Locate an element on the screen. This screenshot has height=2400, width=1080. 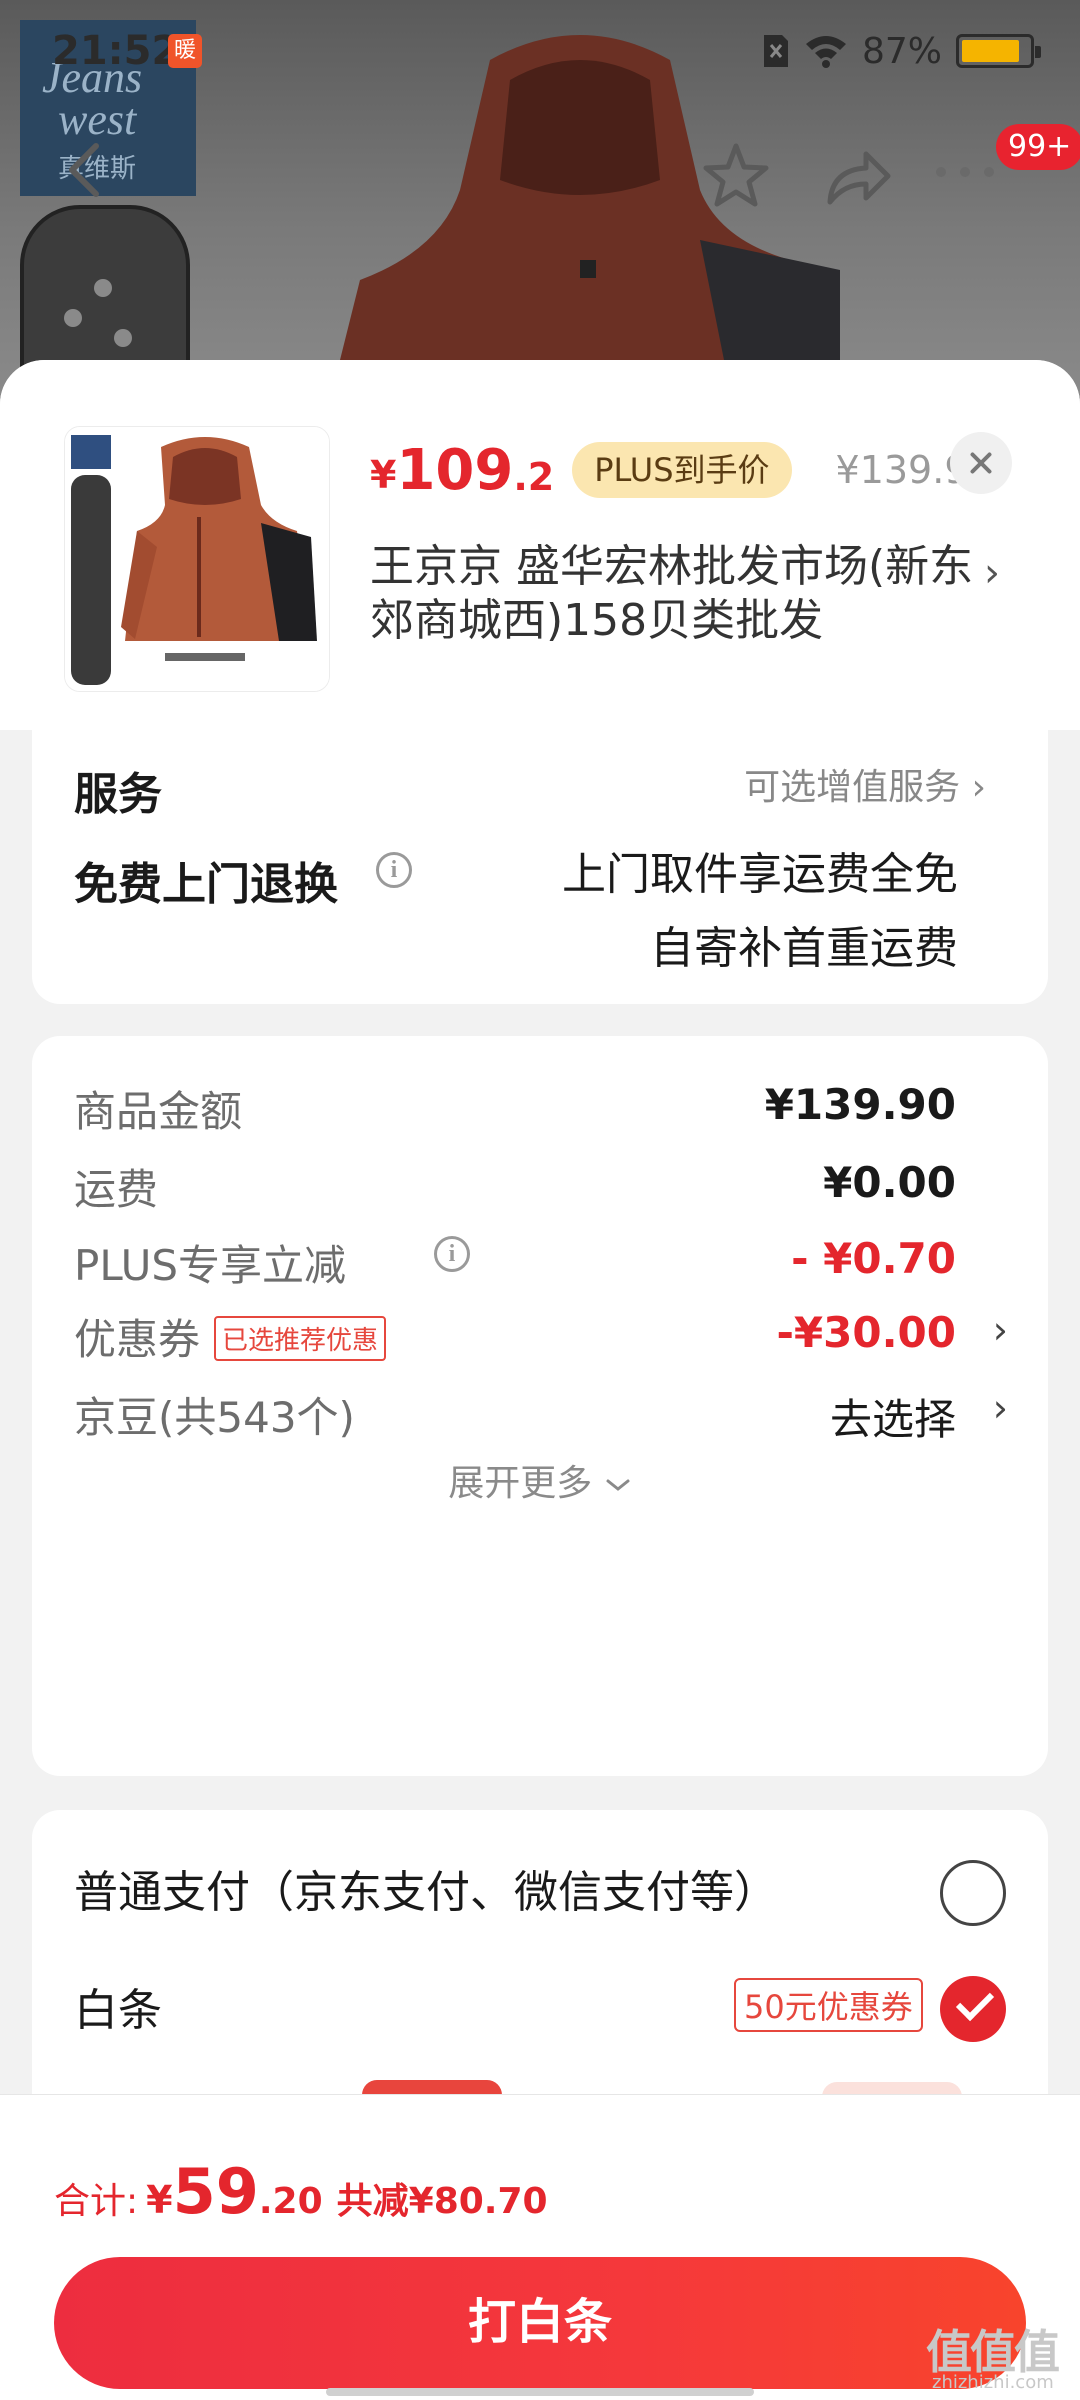
total-decimal: .20 is located at coordinates (290, 2201).